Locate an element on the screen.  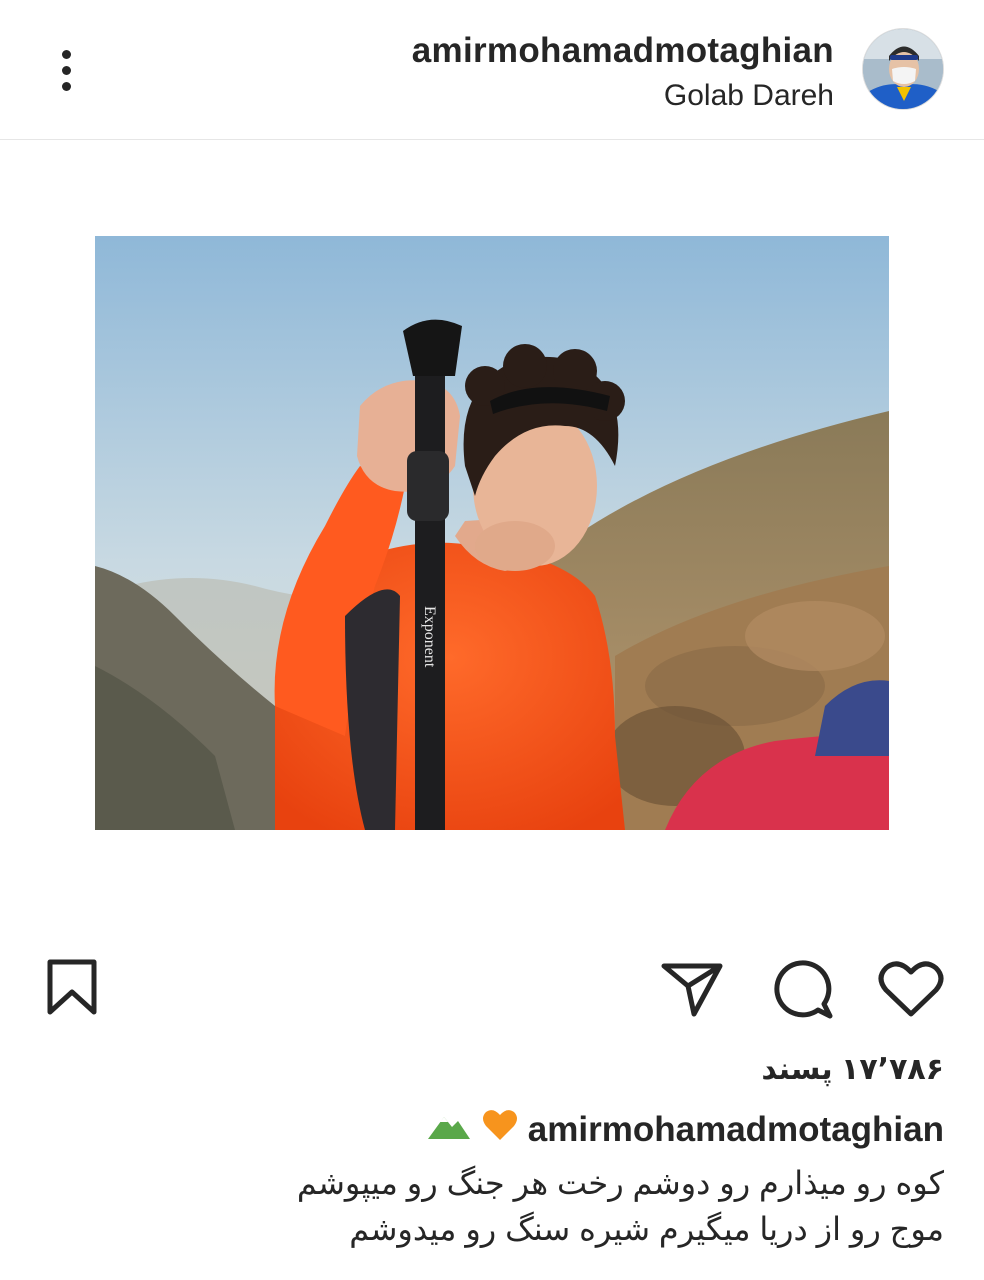
orange-heart-icon is located at coordinates (500, 1129).